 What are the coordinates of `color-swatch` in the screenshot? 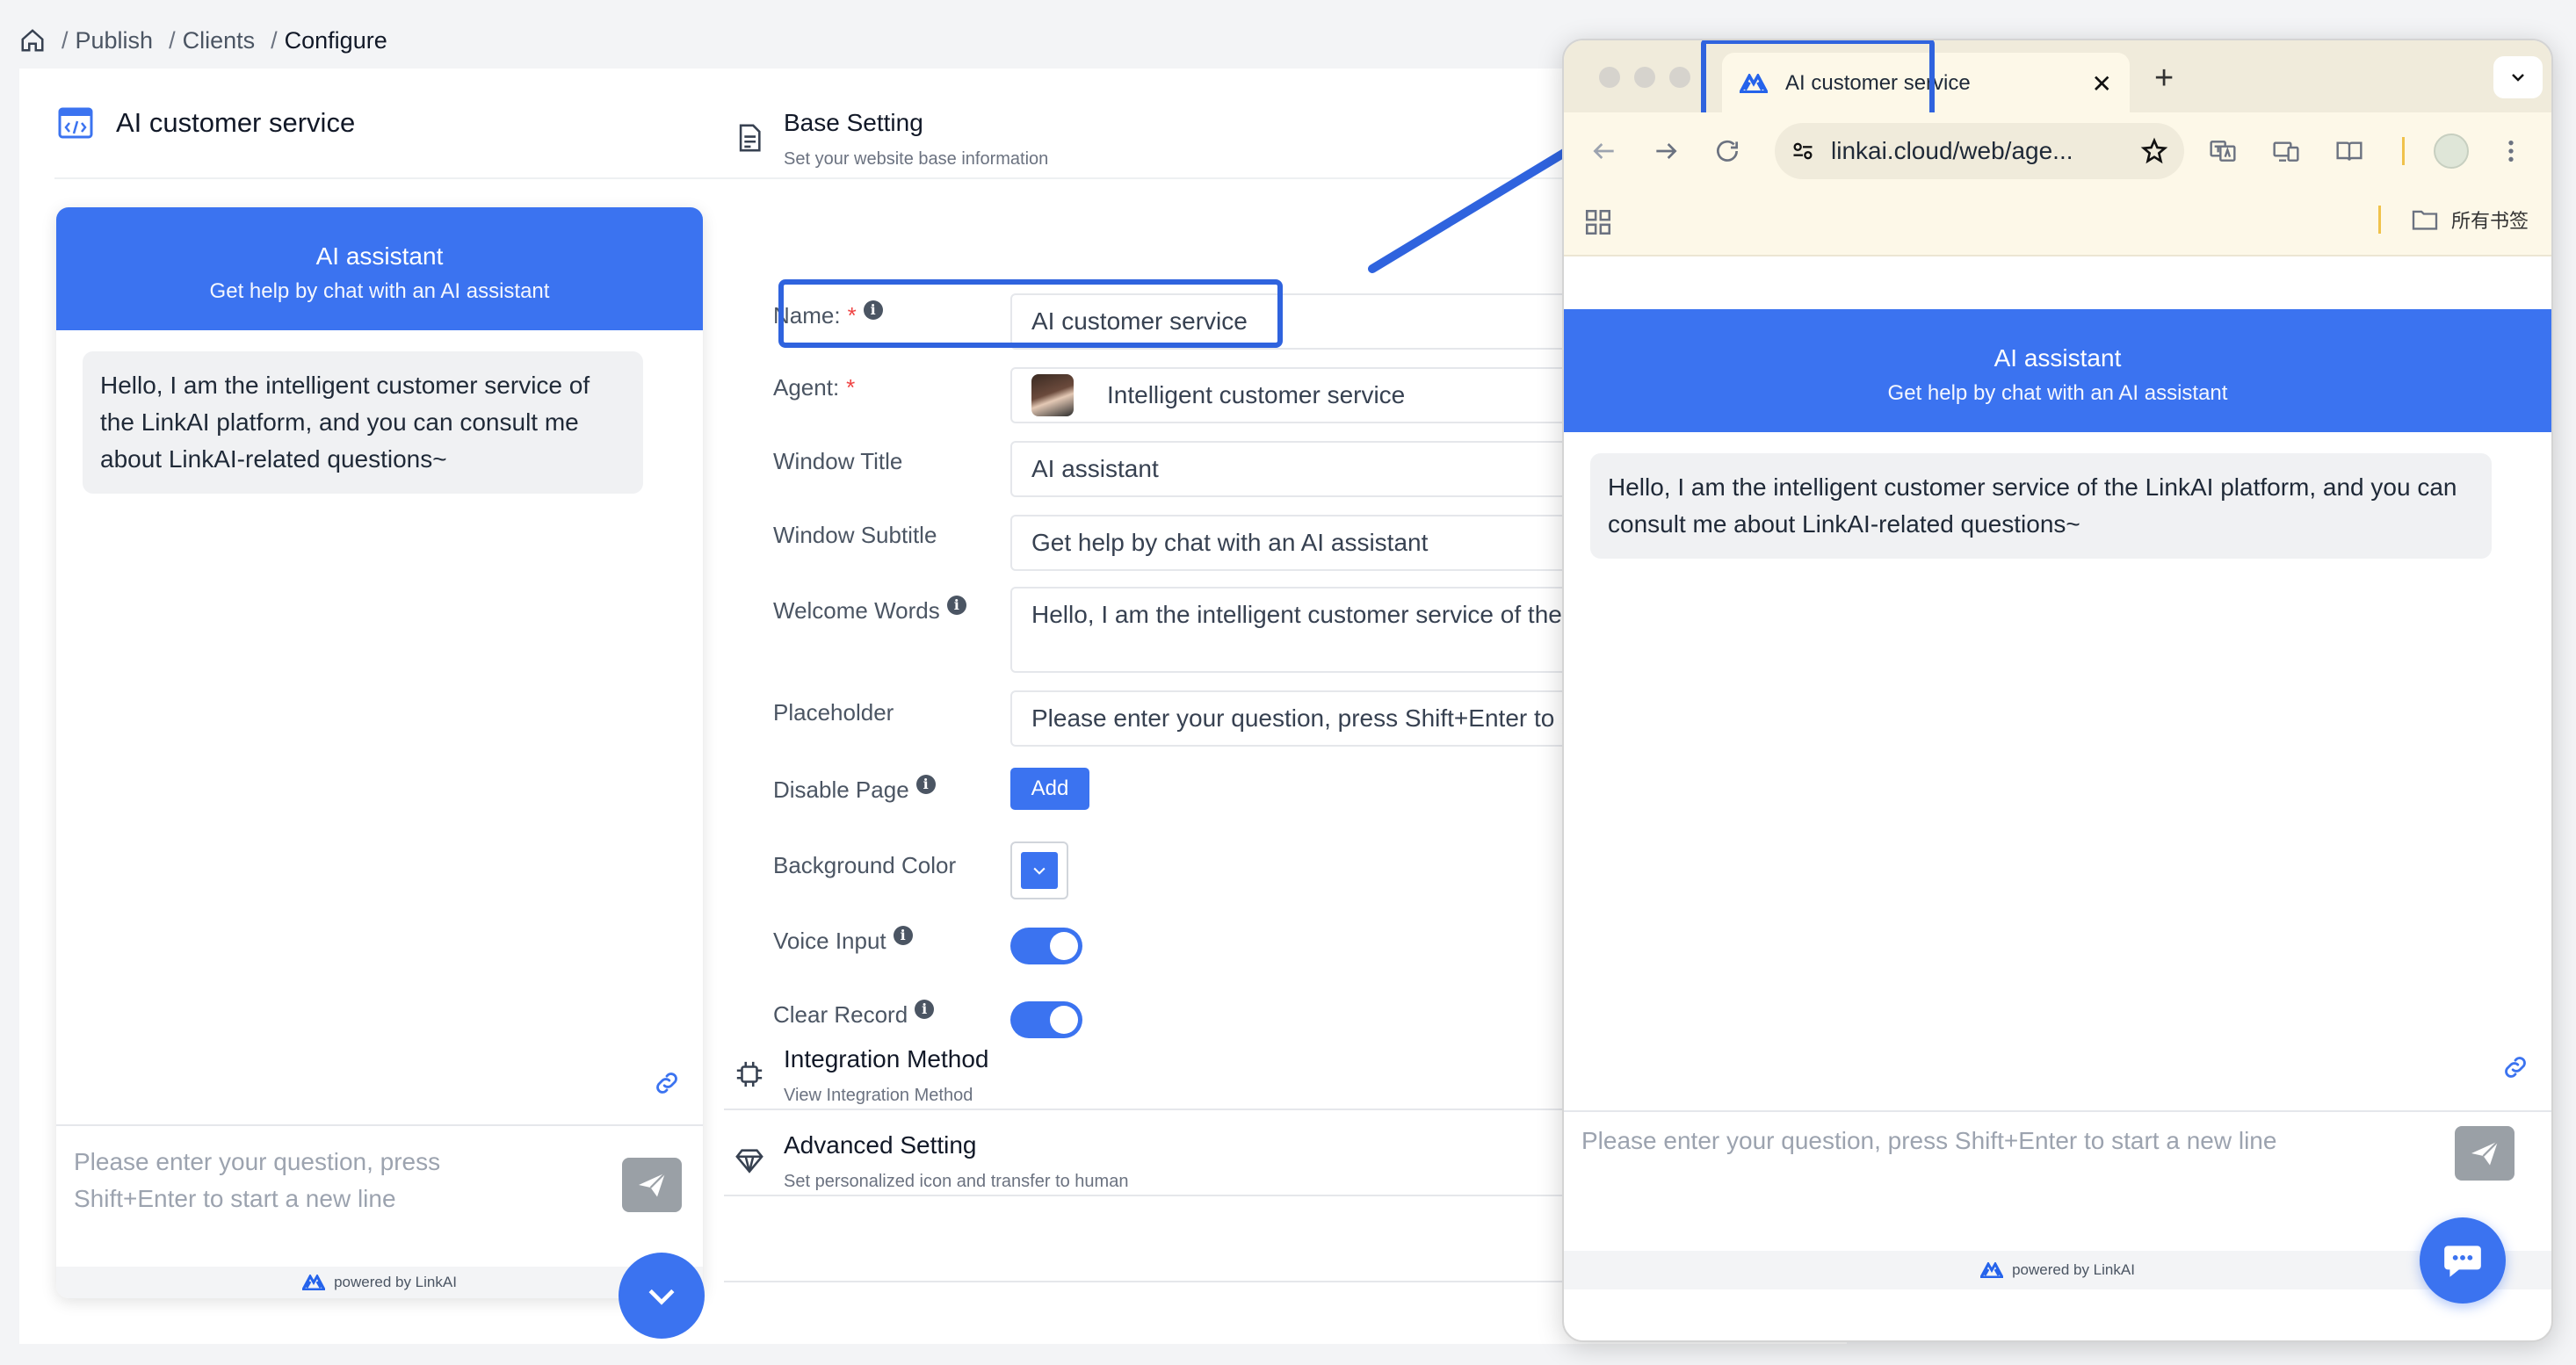 It's located at (1039, 870).